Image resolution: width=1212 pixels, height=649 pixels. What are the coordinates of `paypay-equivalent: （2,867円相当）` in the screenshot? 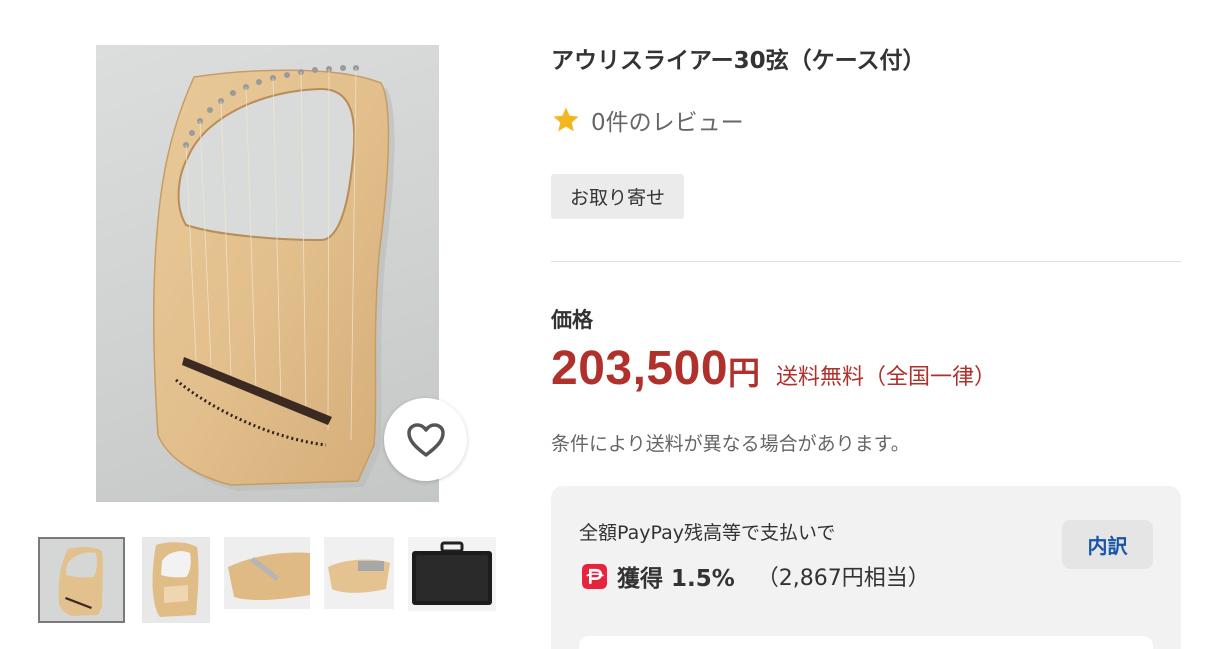 It's located at (843, 578).